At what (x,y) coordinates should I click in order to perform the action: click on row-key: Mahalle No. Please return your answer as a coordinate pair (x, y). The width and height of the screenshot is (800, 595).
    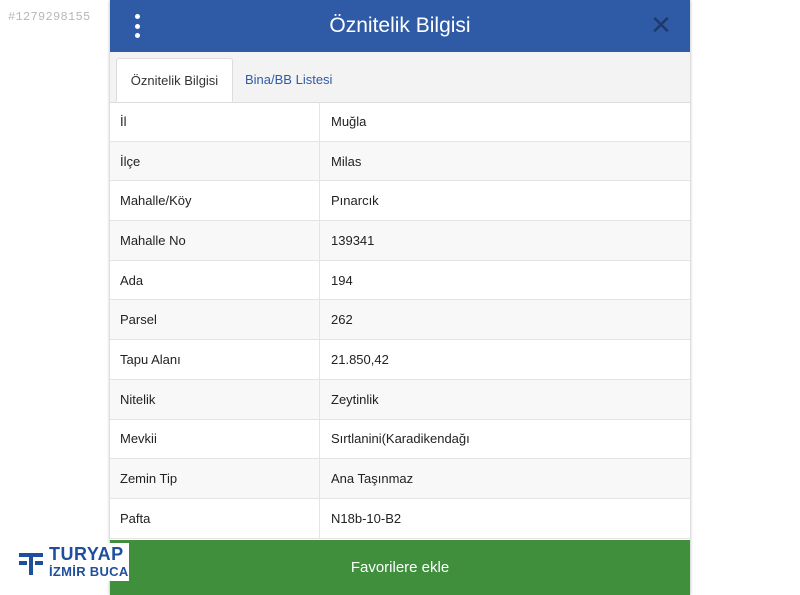
    Looking at the image, I should click on (215, 240).